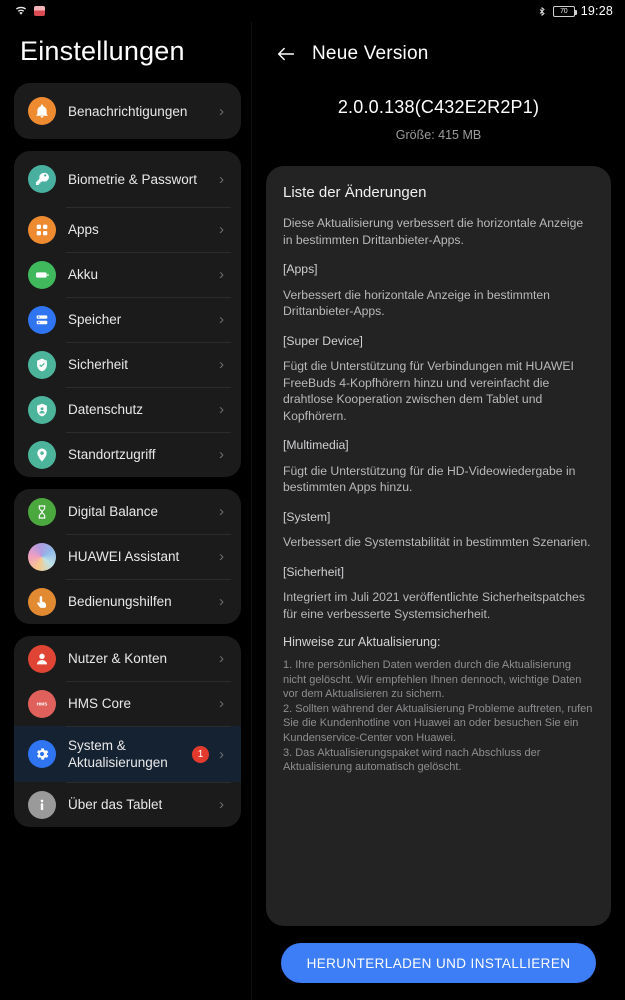  I want to click on package-size: Größe: 415 MB, so click(438, 135).